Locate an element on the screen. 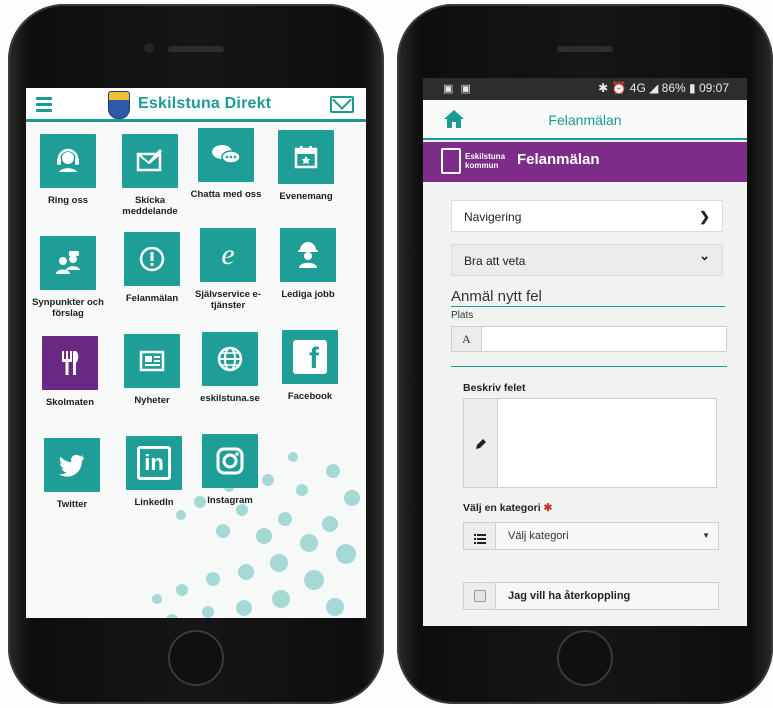  status-bar: ▣ ▣ ✱ ⏰ 4G ◢ 86% ▮ 09:07 is located at coordinates (585, 89).